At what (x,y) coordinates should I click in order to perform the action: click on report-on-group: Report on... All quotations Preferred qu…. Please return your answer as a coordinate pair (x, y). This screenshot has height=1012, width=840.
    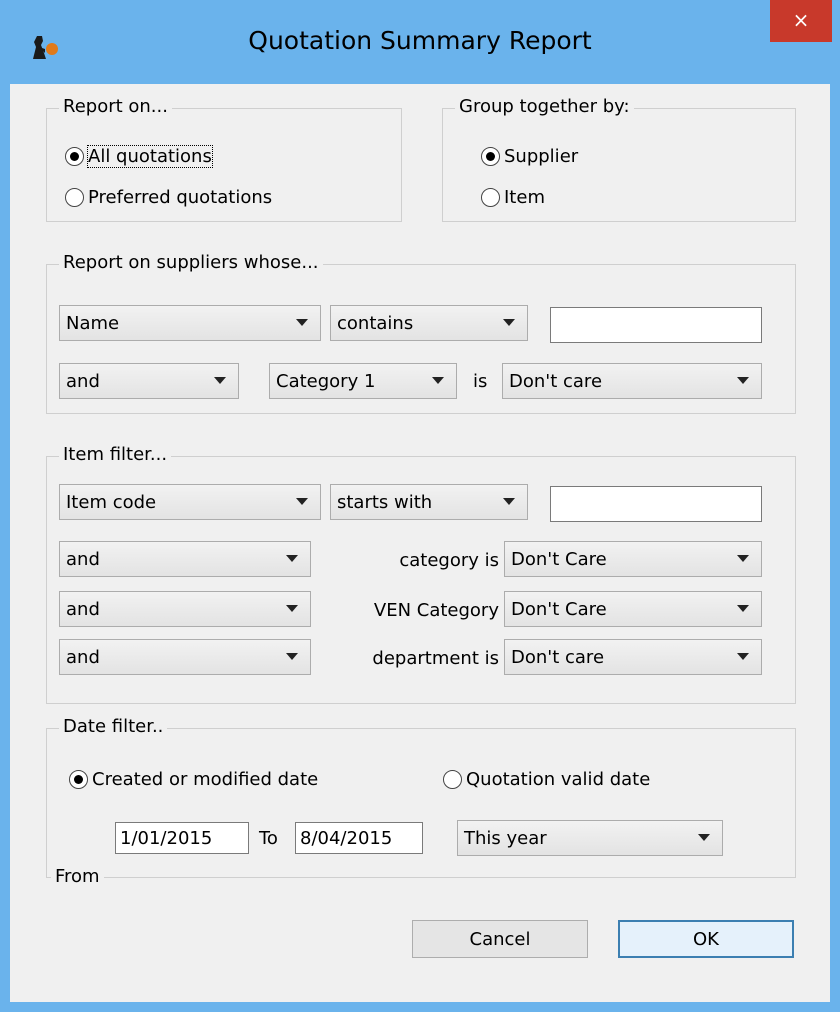
    Looking at the image, I should click on (224, 159).